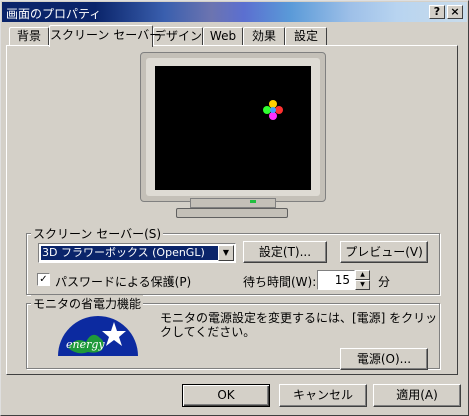 This screenshot has width=469, height=416. What do you see at coordinates (85, 344) in the screenshot?
I see `energy-logo-text: energy` at bounding box center [85, 344].